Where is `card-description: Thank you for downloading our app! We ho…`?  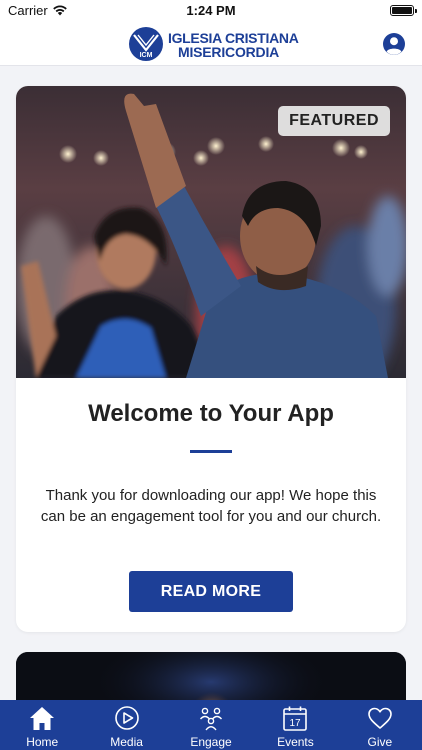
card-description: Thank you for downloading our app! We ho… is located at coordinates (211, 506).